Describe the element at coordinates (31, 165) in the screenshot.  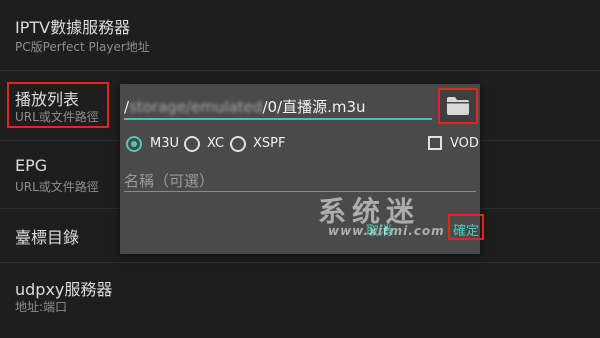
I see `setting-title: EPG` at that location.